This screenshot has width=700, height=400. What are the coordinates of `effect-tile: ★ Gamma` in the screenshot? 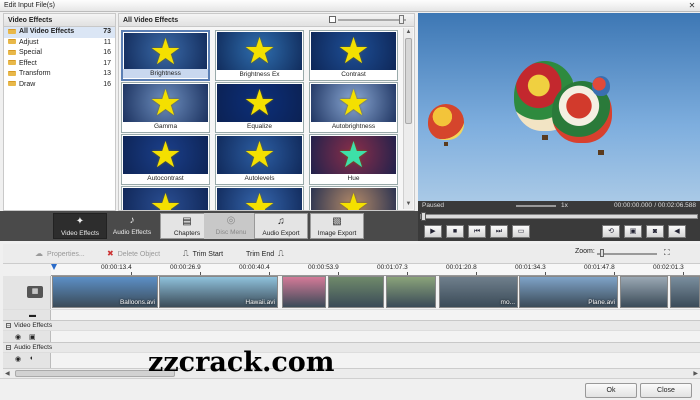 It's located at (165, 107).